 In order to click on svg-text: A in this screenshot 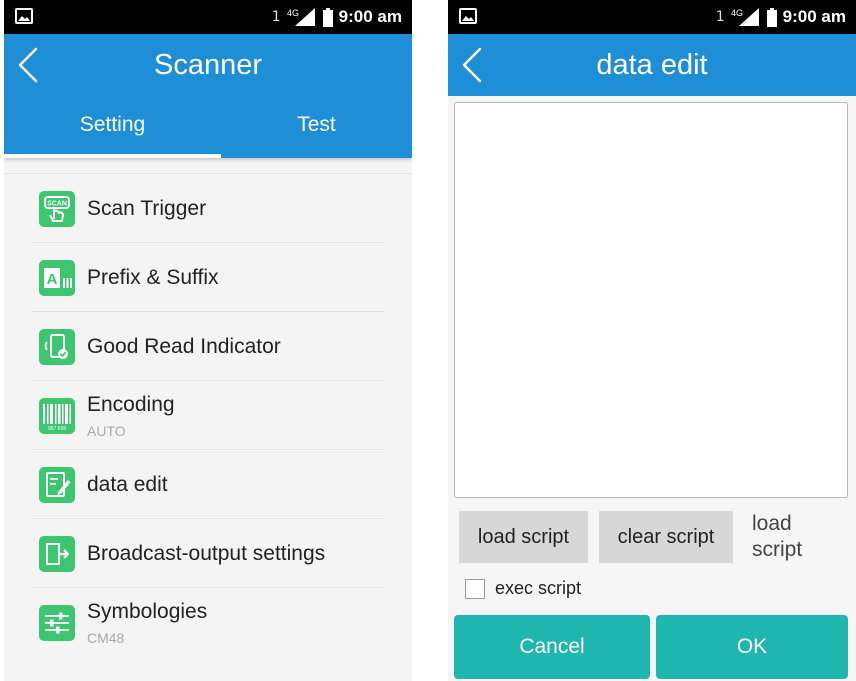, I will do `click(52, 279)`.